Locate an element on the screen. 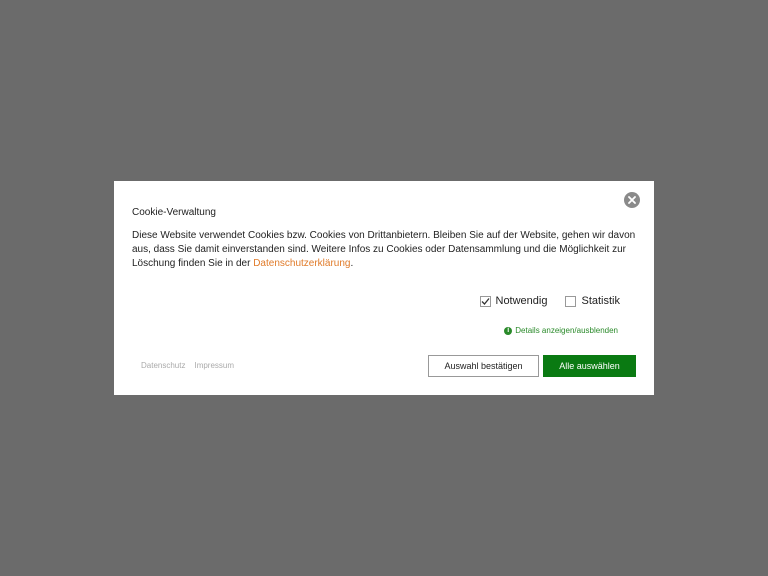 The height and width of the screenshot is (576, 768). option-statistik: Statistik is located at coordinates (592, 301).